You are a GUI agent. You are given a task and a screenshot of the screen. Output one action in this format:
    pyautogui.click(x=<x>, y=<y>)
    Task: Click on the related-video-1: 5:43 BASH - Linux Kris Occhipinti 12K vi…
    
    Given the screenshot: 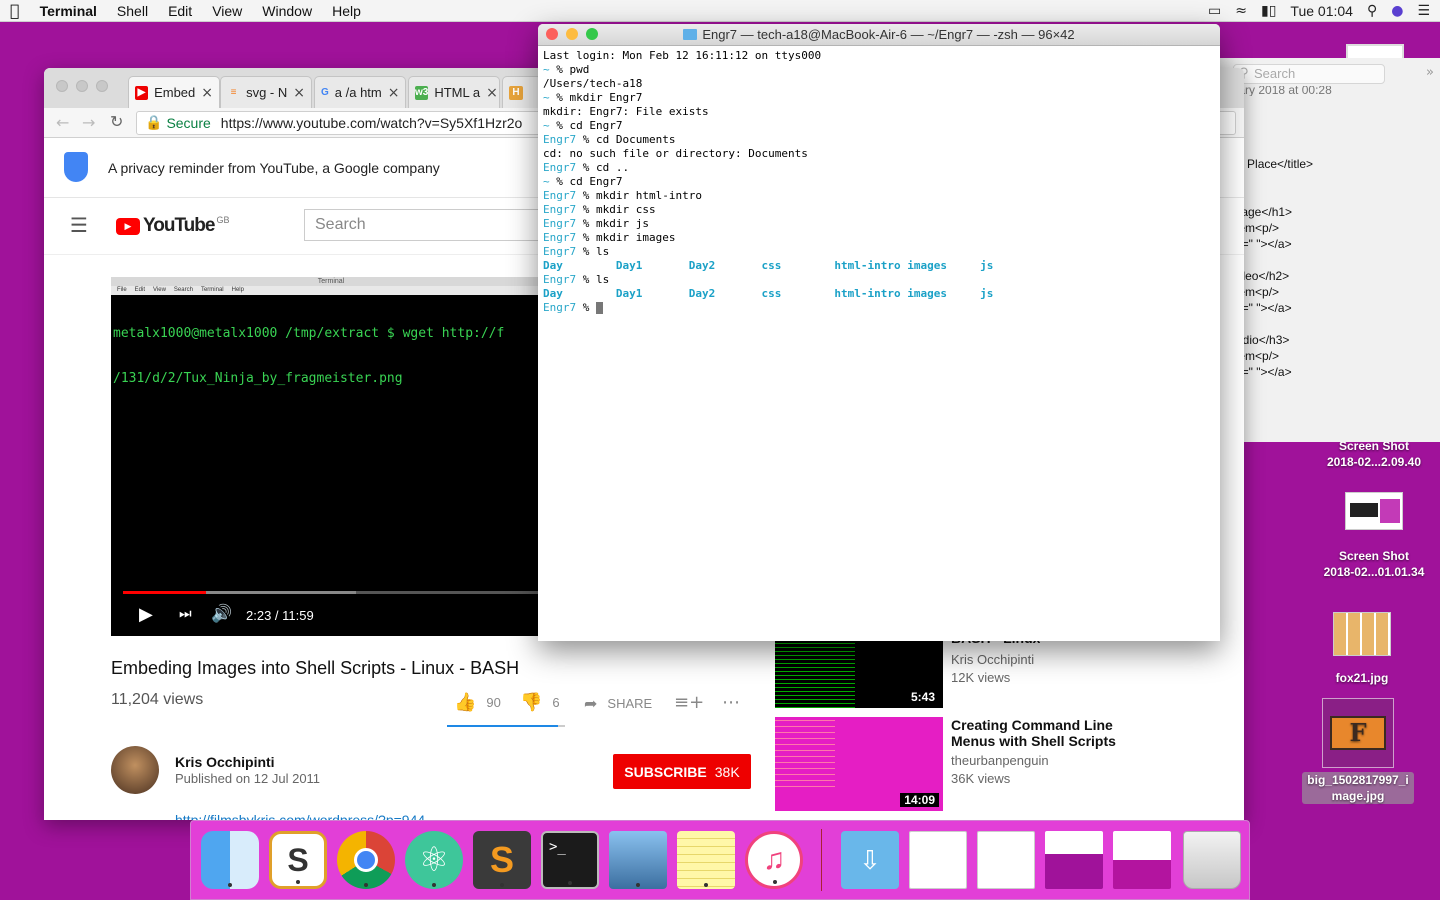 What is the action you would take?
    pyautogui.click(x=1005, y=671)
    